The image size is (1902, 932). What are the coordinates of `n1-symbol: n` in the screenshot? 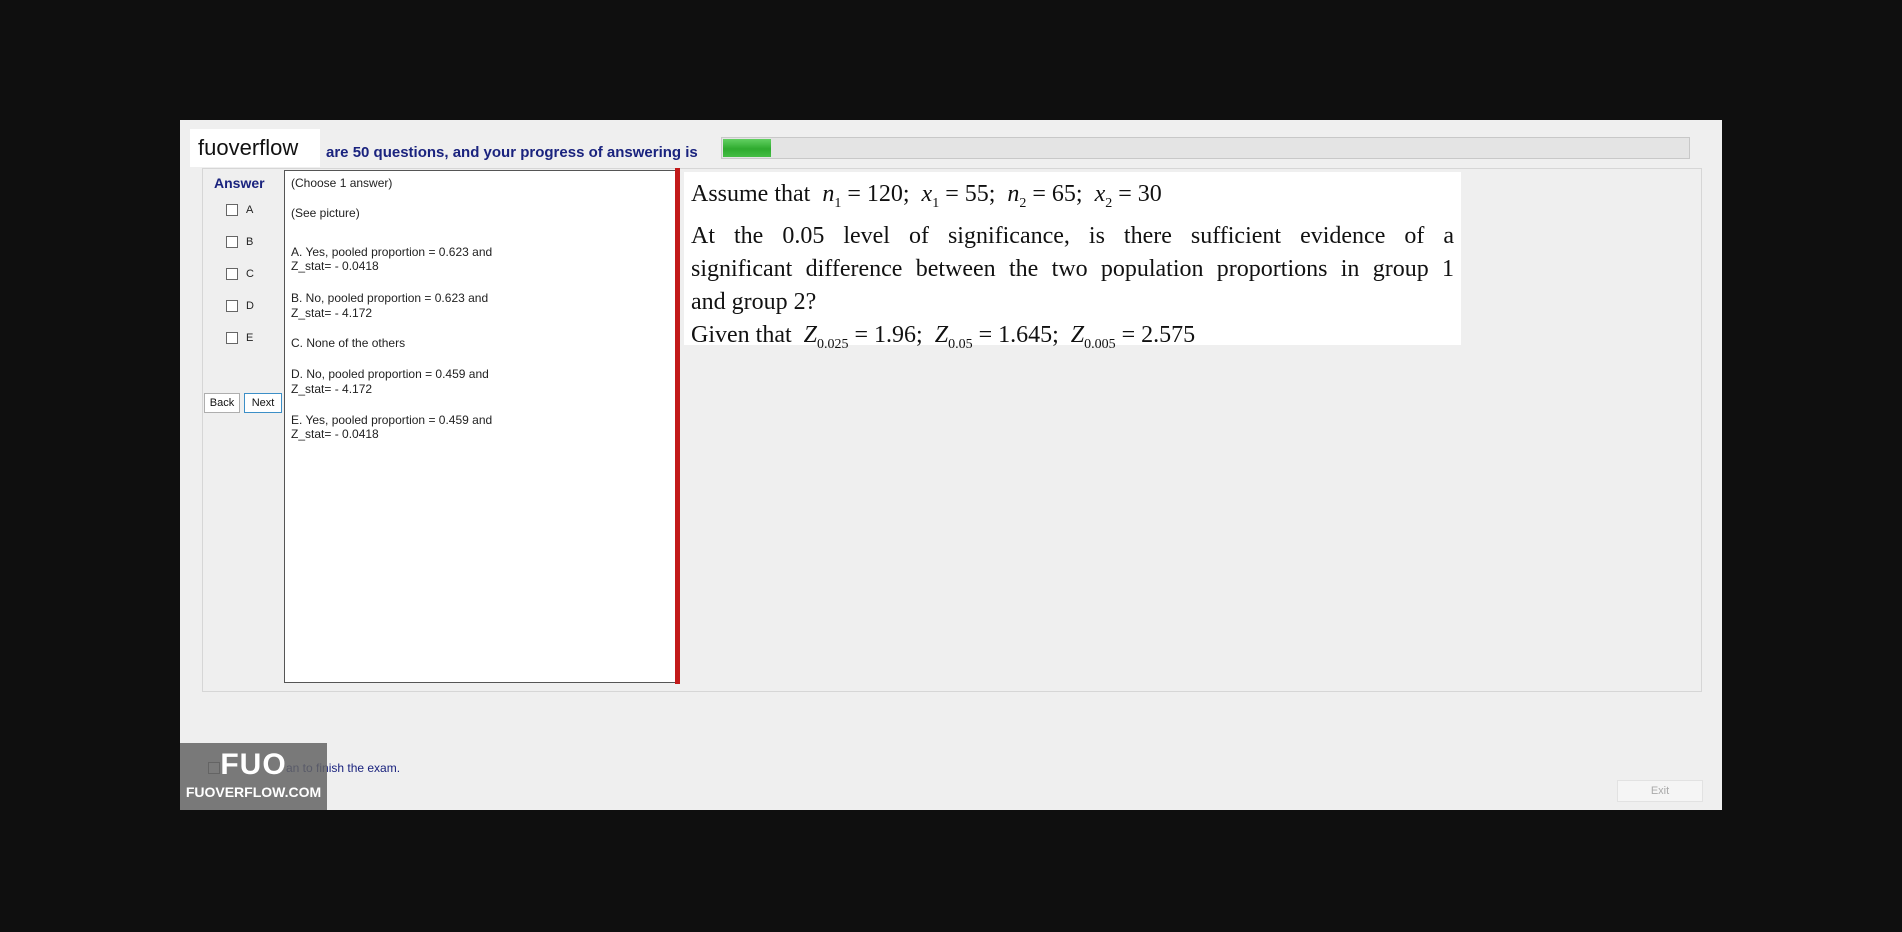 It's located at (828, 194).